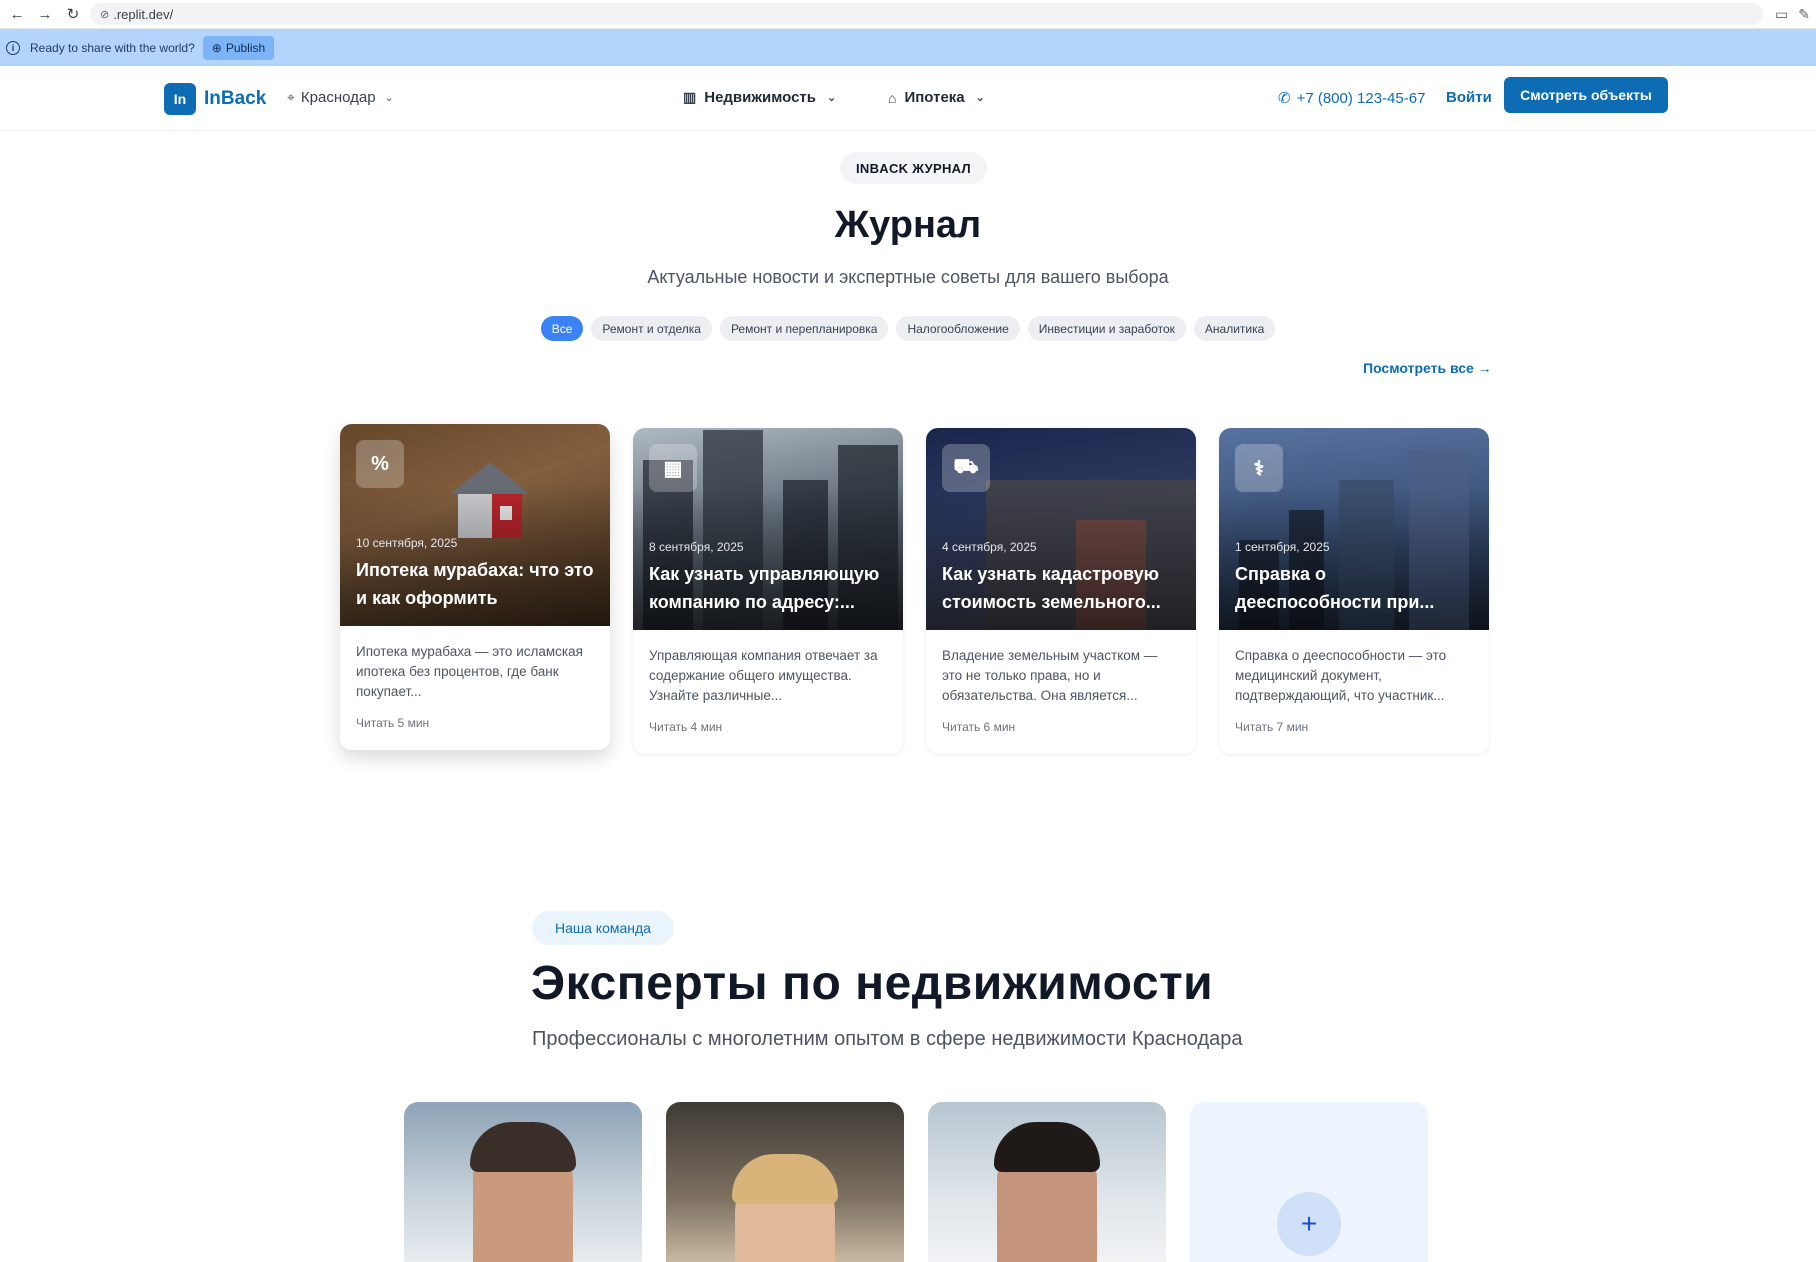 This screenshot has width=1816, height=1262. I want to click on forward-icon: →, so click(45, 14).